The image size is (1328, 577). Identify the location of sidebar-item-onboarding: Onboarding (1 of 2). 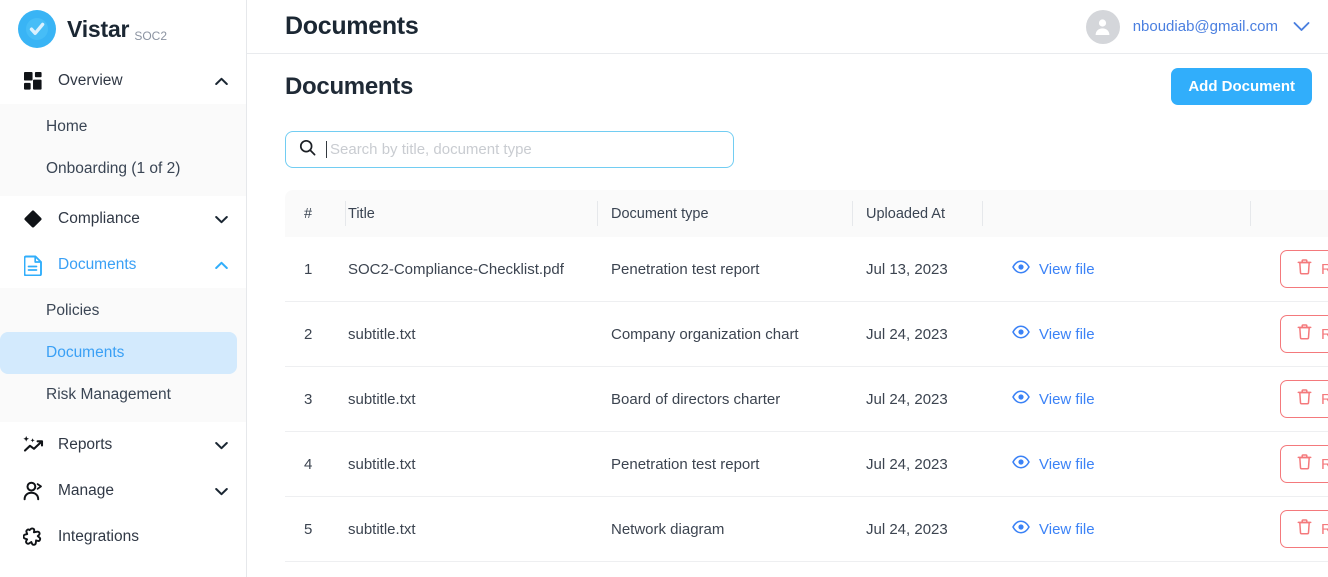
(123, 169).